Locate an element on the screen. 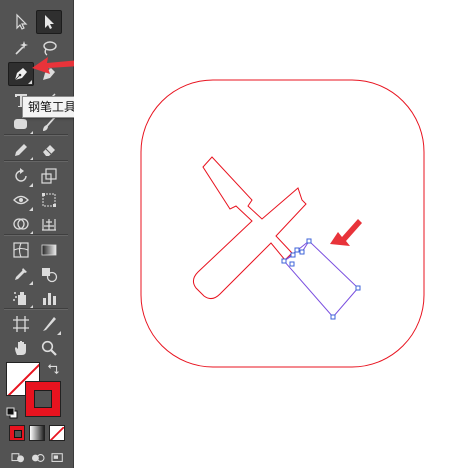 The width and height of the screenshot is (466, 468). shape-builder-tool is located at coordinates (21, 224).